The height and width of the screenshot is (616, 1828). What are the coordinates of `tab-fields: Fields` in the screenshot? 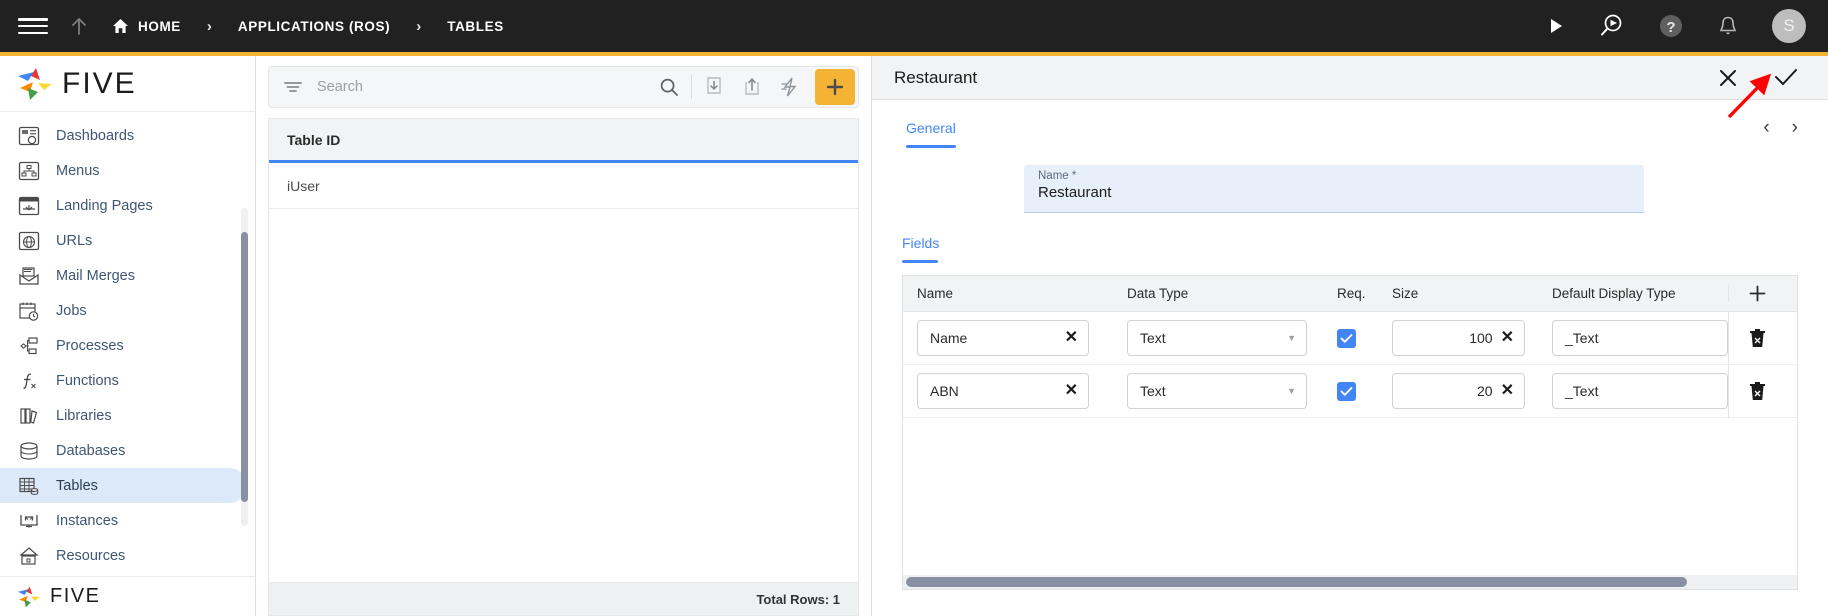 It's located at (1350, 249).